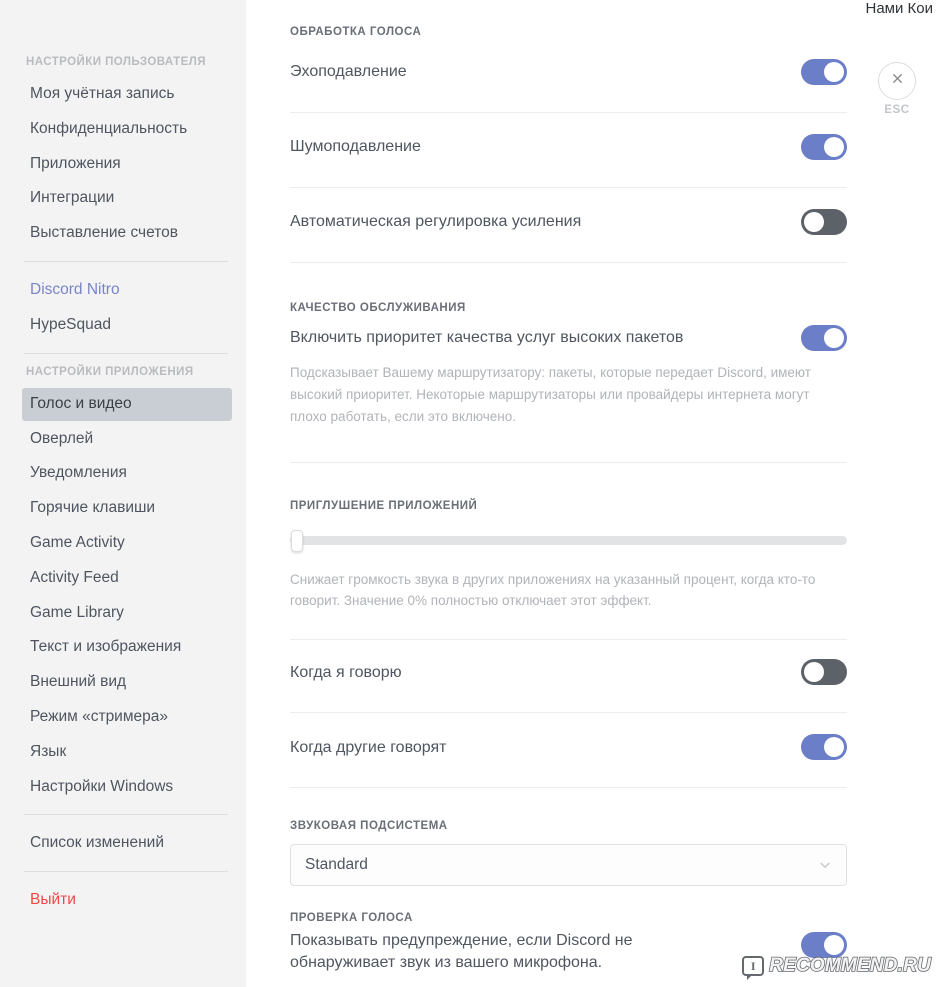 This screenshot has height=987, width=939. Describe the element at coordinates (127, 647) in the screenshot. I see `sidebar-item-text-and-images: Текст и изображения` at that location.